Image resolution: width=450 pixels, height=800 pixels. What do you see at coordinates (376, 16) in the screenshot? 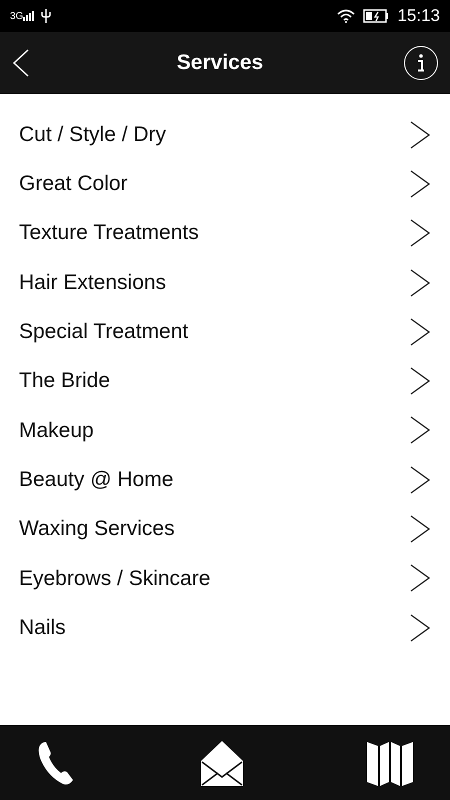
I see `battery-icon` at bounding box center [376, 16].